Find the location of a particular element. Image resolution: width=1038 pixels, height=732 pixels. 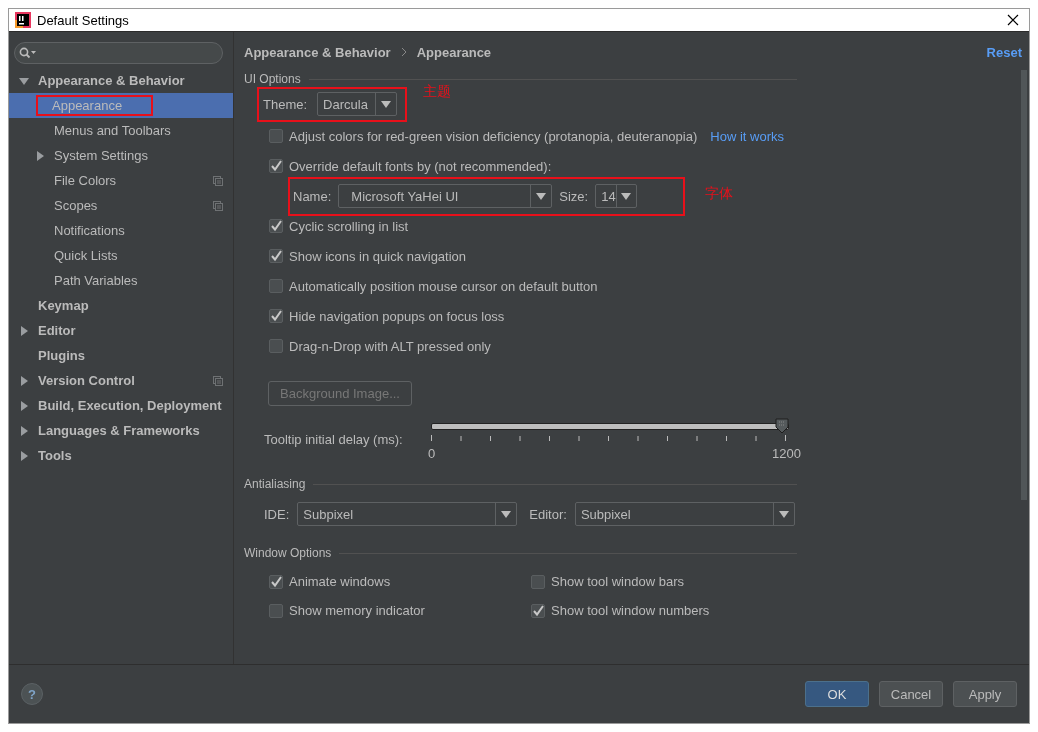

close-icon is located at coordinates (1013, 20).